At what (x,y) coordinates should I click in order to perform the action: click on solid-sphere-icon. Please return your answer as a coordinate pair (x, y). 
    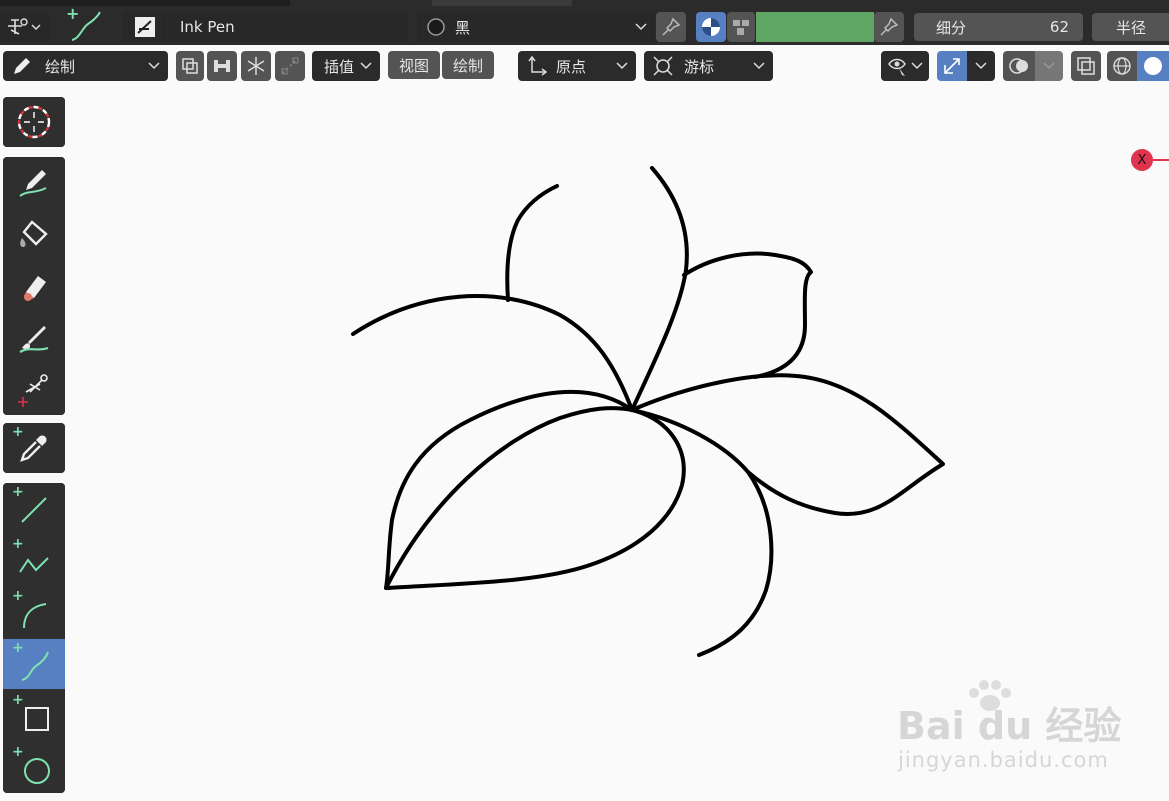
    Looking at the image, I should click on (1153, 66).